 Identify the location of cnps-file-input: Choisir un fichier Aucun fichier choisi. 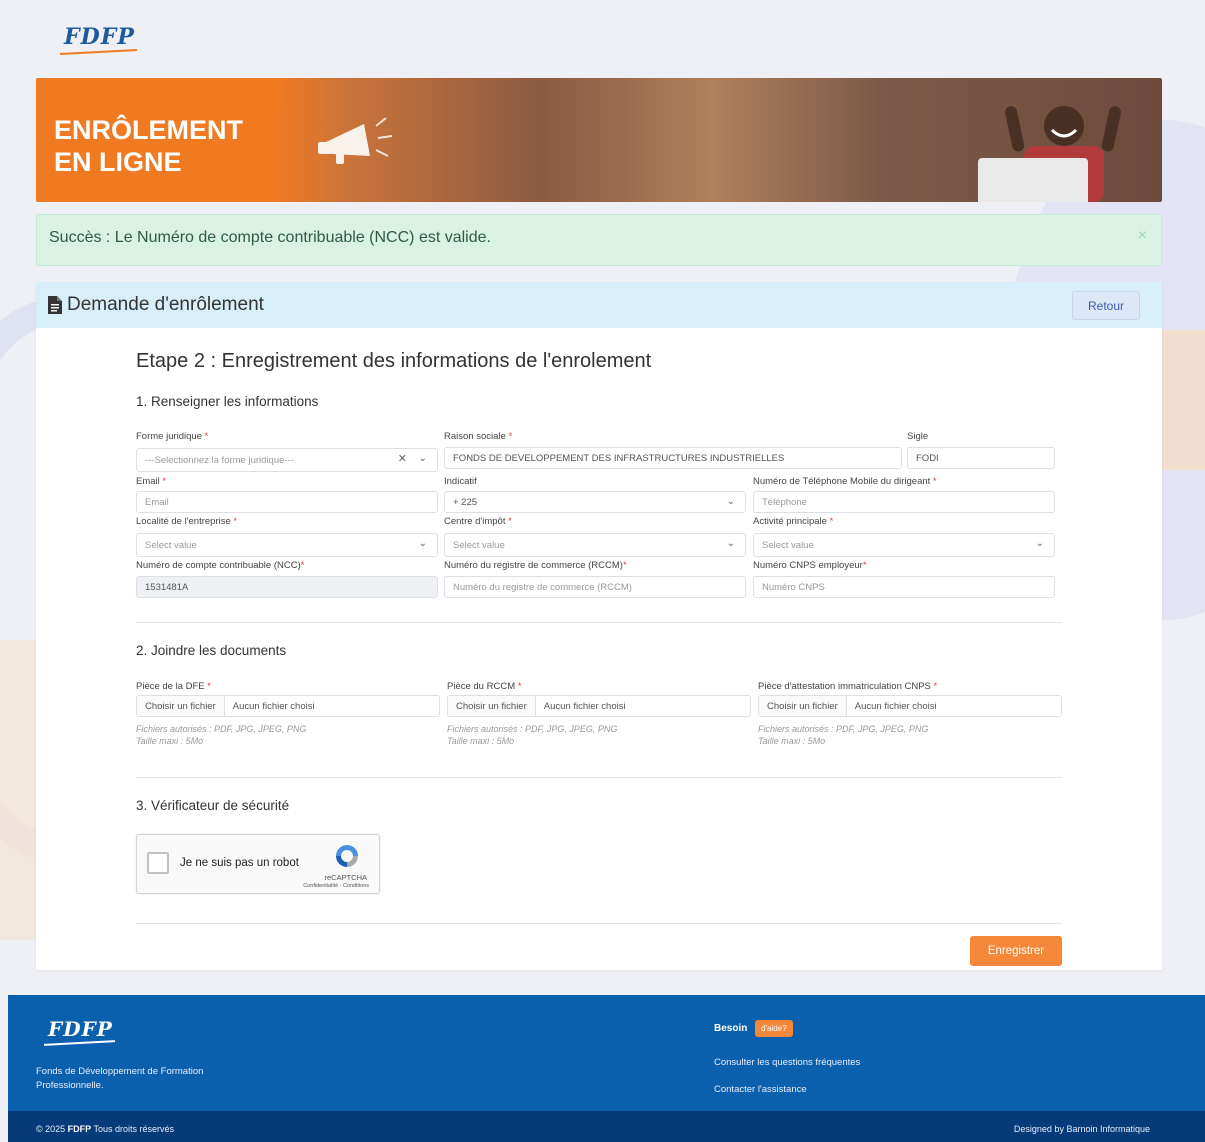
(910, 706).